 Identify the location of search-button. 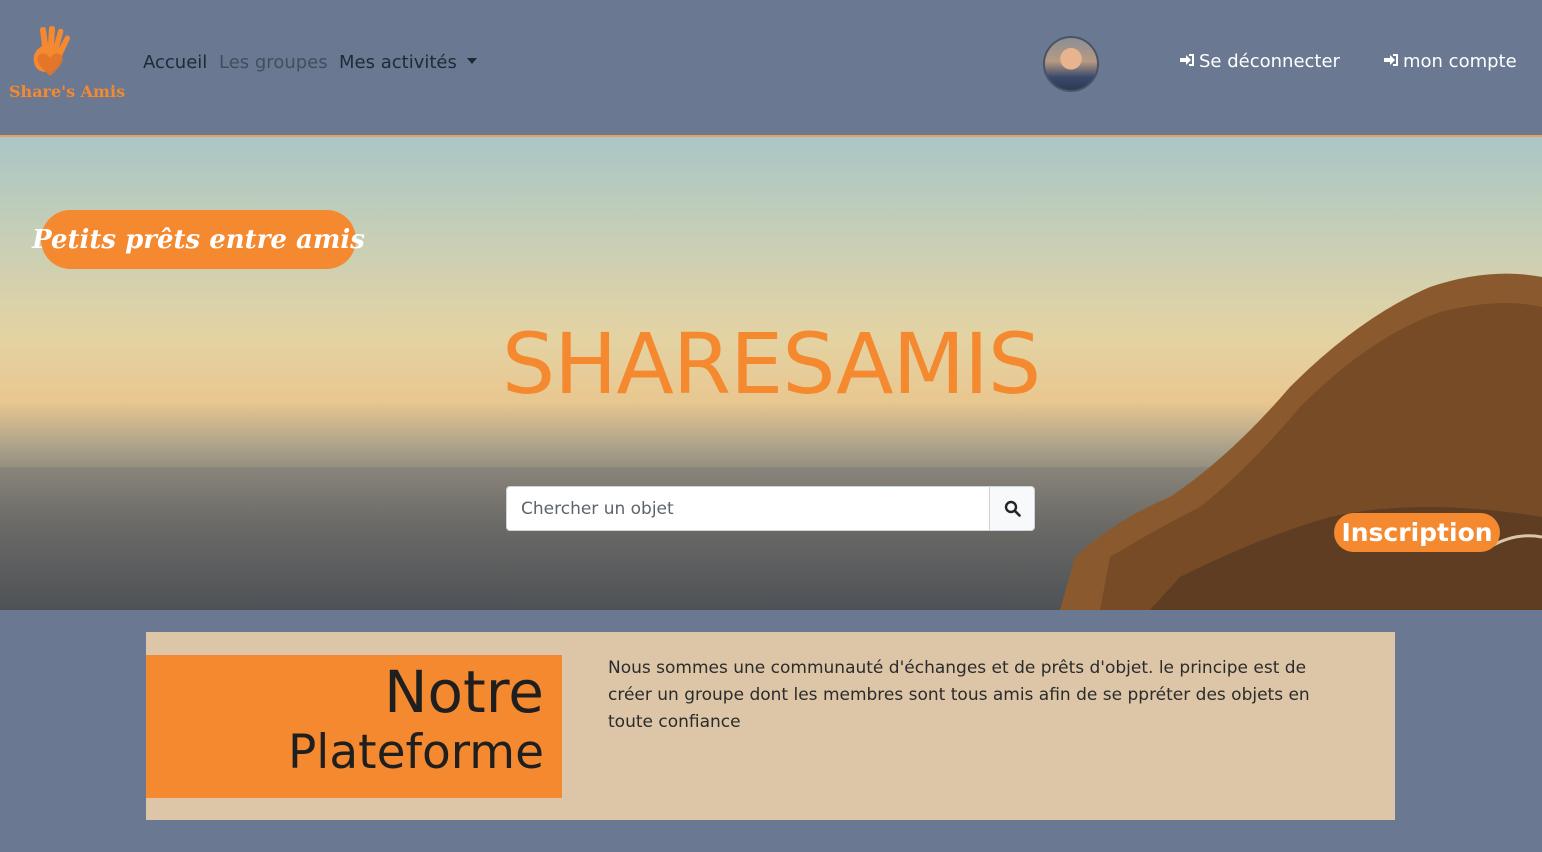
(1012, 508).